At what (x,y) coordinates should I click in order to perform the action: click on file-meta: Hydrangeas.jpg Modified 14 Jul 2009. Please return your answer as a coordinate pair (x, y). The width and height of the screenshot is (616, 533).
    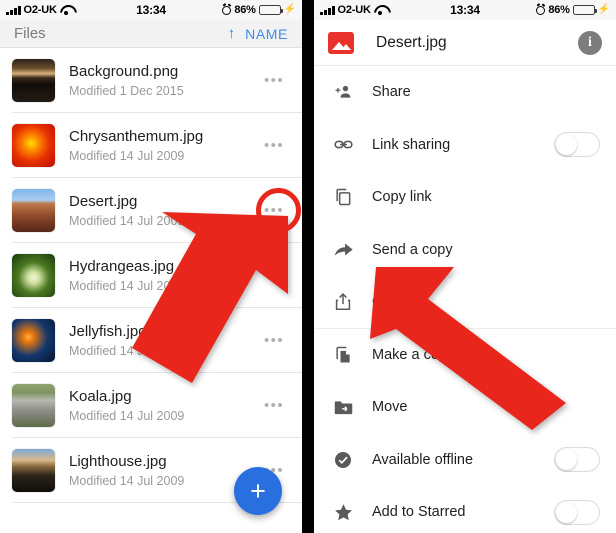
    Looking at the image, I should click on (166, 276).